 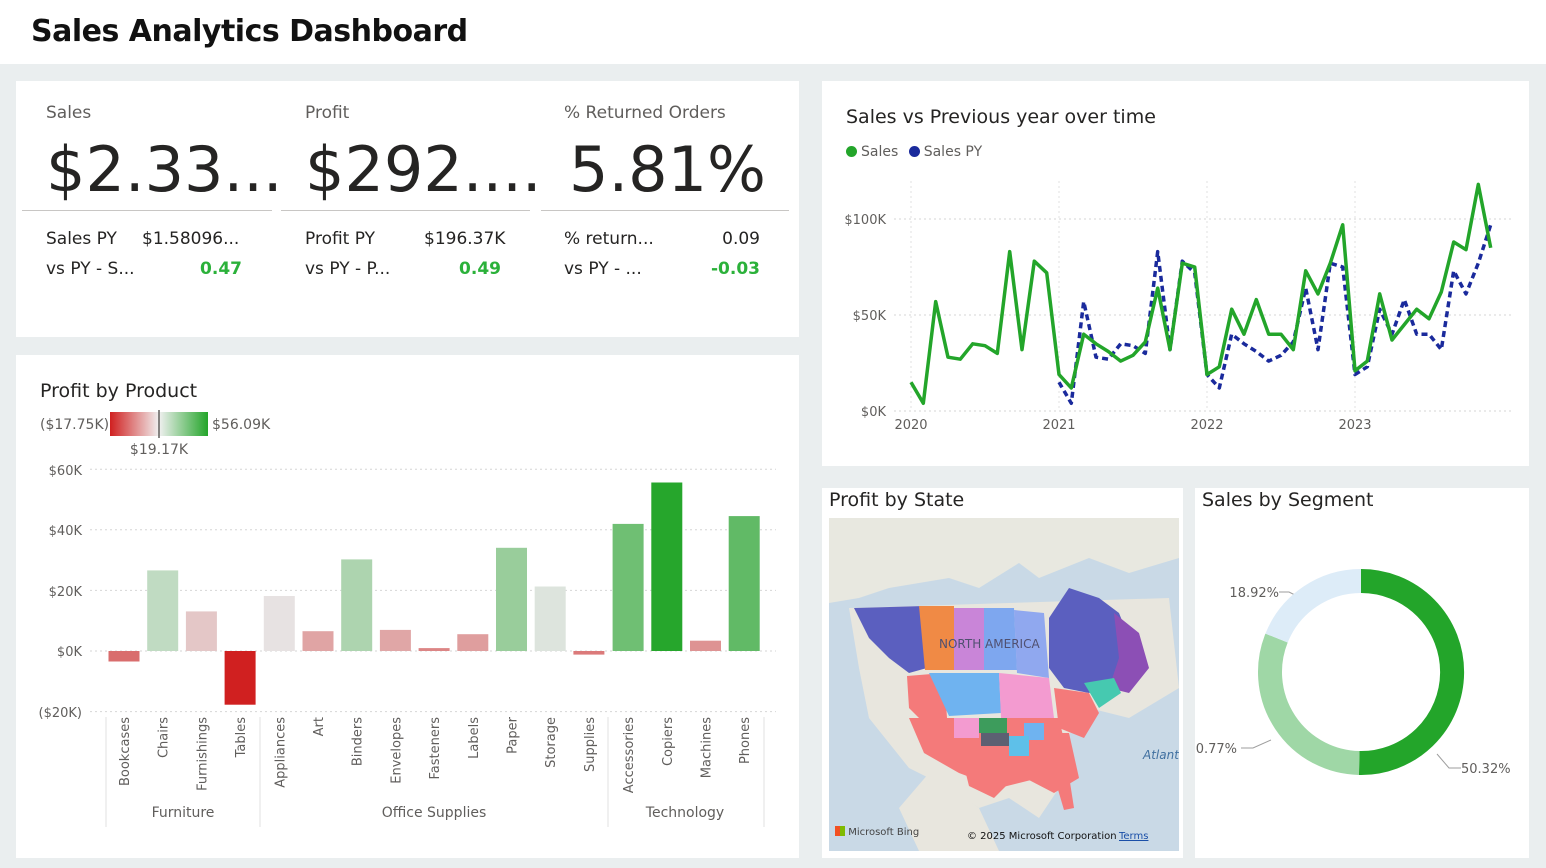 What do you see at coordinates (684, 813) in the screenshot?
I see `group-label-technology: Technology` at bounding box center [684, 813].